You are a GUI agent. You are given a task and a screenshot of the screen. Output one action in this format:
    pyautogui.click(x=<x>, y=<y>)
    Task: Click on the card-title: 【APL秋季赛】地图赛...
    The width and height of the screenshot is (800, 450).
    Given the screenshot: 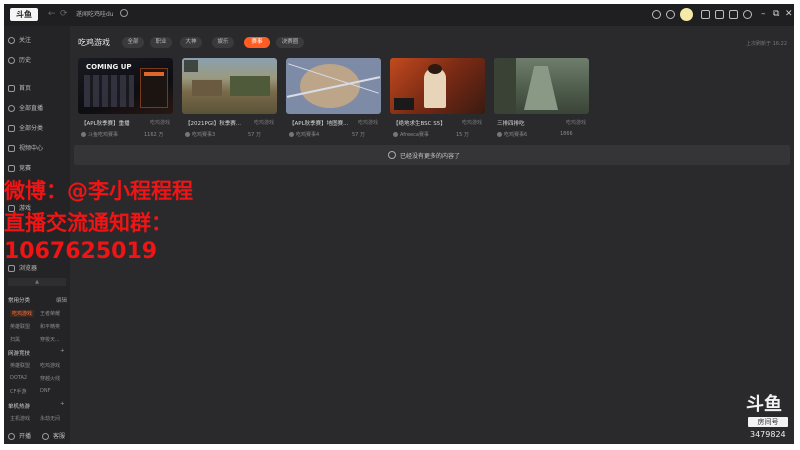 What is the action you would take?
    pyautogui.click(x=322, y=123)
    